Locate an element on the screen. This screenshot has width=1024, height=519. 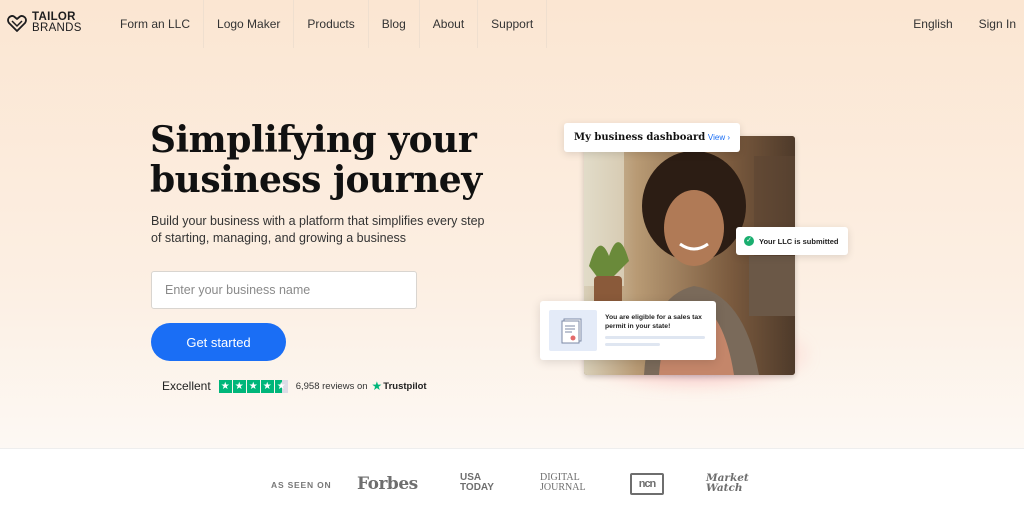
dashboard-view-link: View › is located at coordinates (719, 137).